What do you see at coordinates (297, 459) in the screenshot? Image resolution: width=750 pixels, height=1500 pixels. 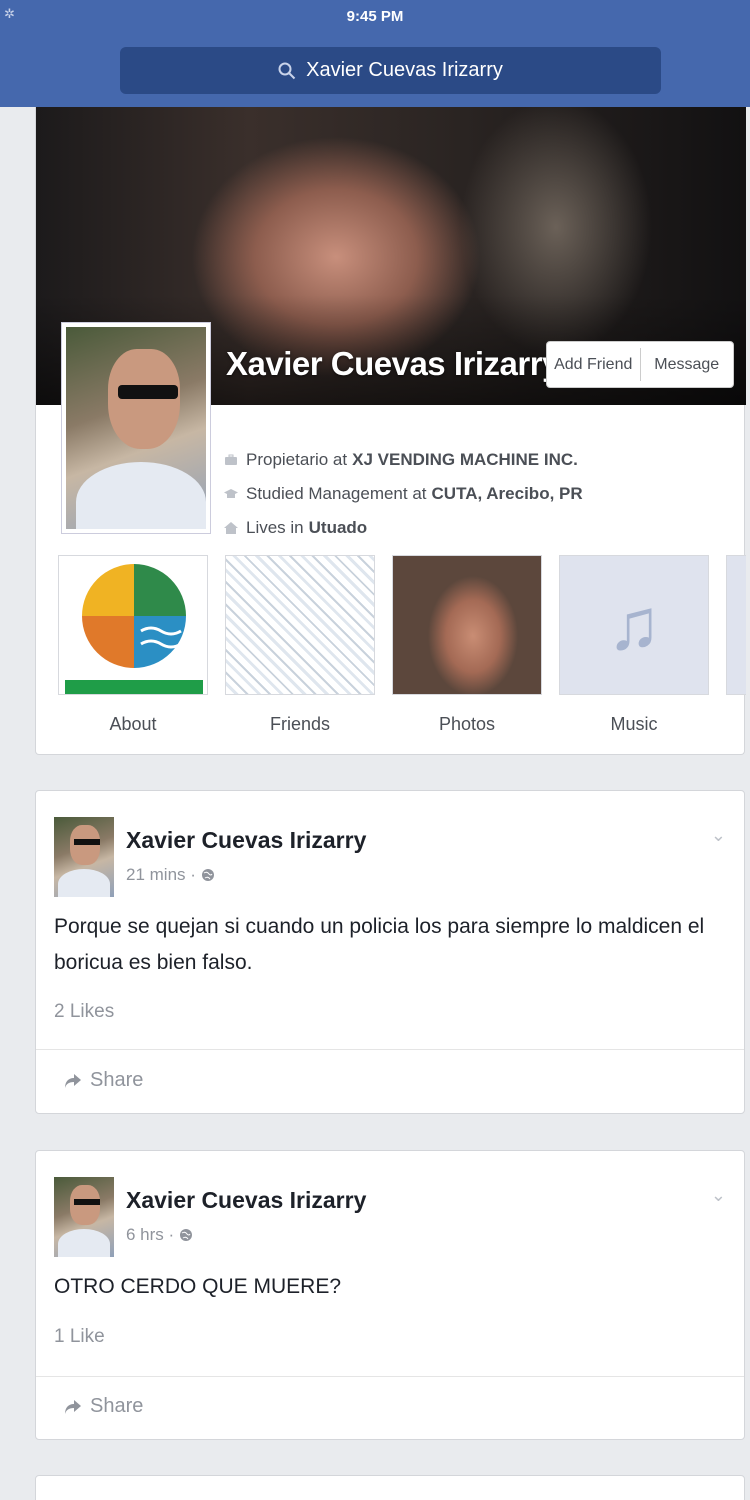 I see `info-work-prefix: Propietario at` at bounding box center [297, 459].